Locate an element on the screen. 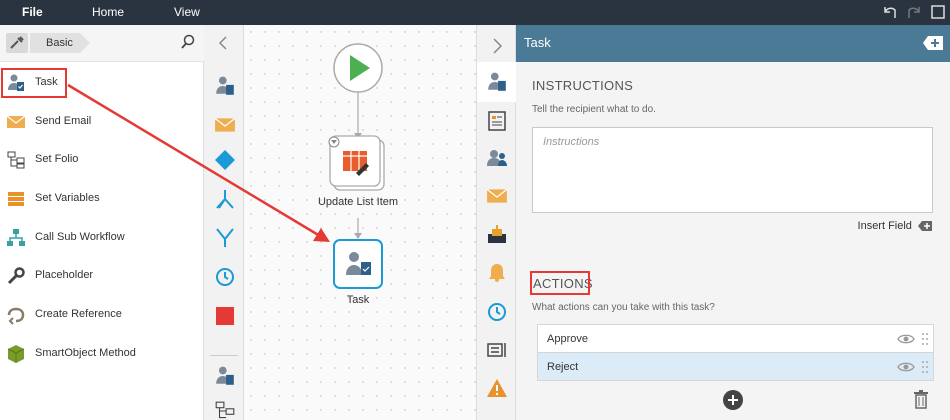 This screenshot has width=950, height=420. sub-workflow-icon is located at coordinates (16, 238).